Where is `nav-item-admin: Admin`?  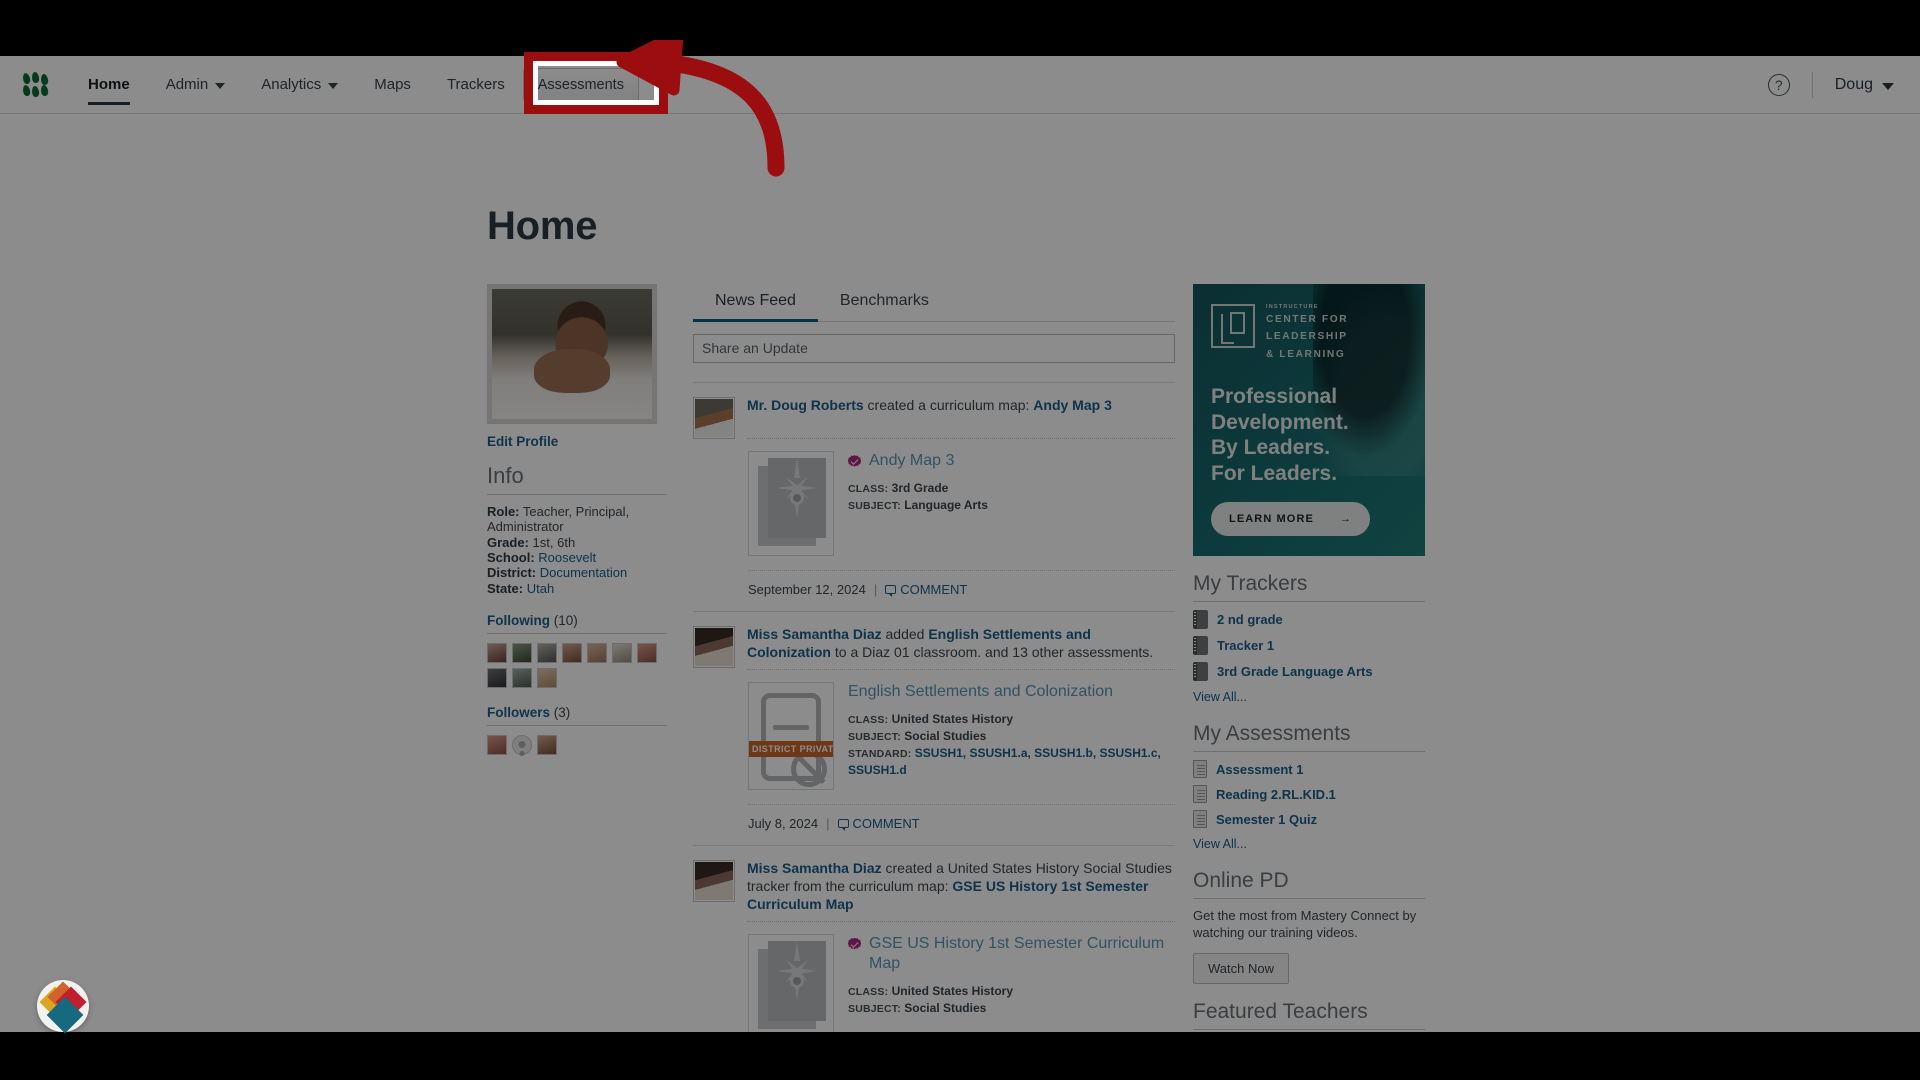
nav-item-admin: Admin is located at coordinates (196, 85).